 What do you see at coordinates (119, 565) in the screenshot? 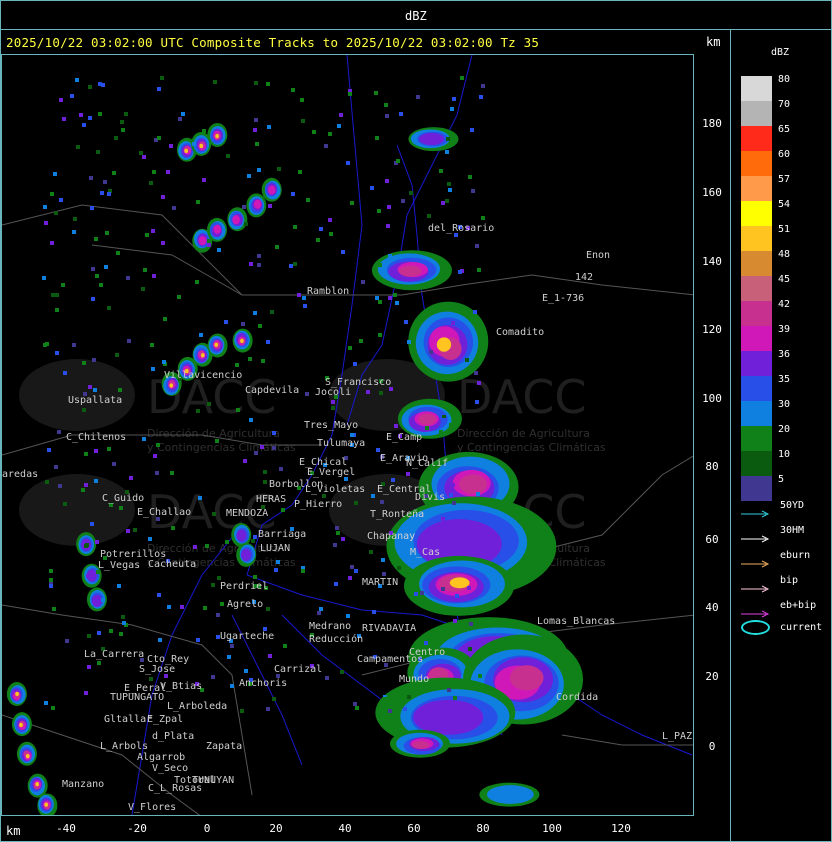
I see `place-label: L_Vegas` at bounding box center [119, 565].